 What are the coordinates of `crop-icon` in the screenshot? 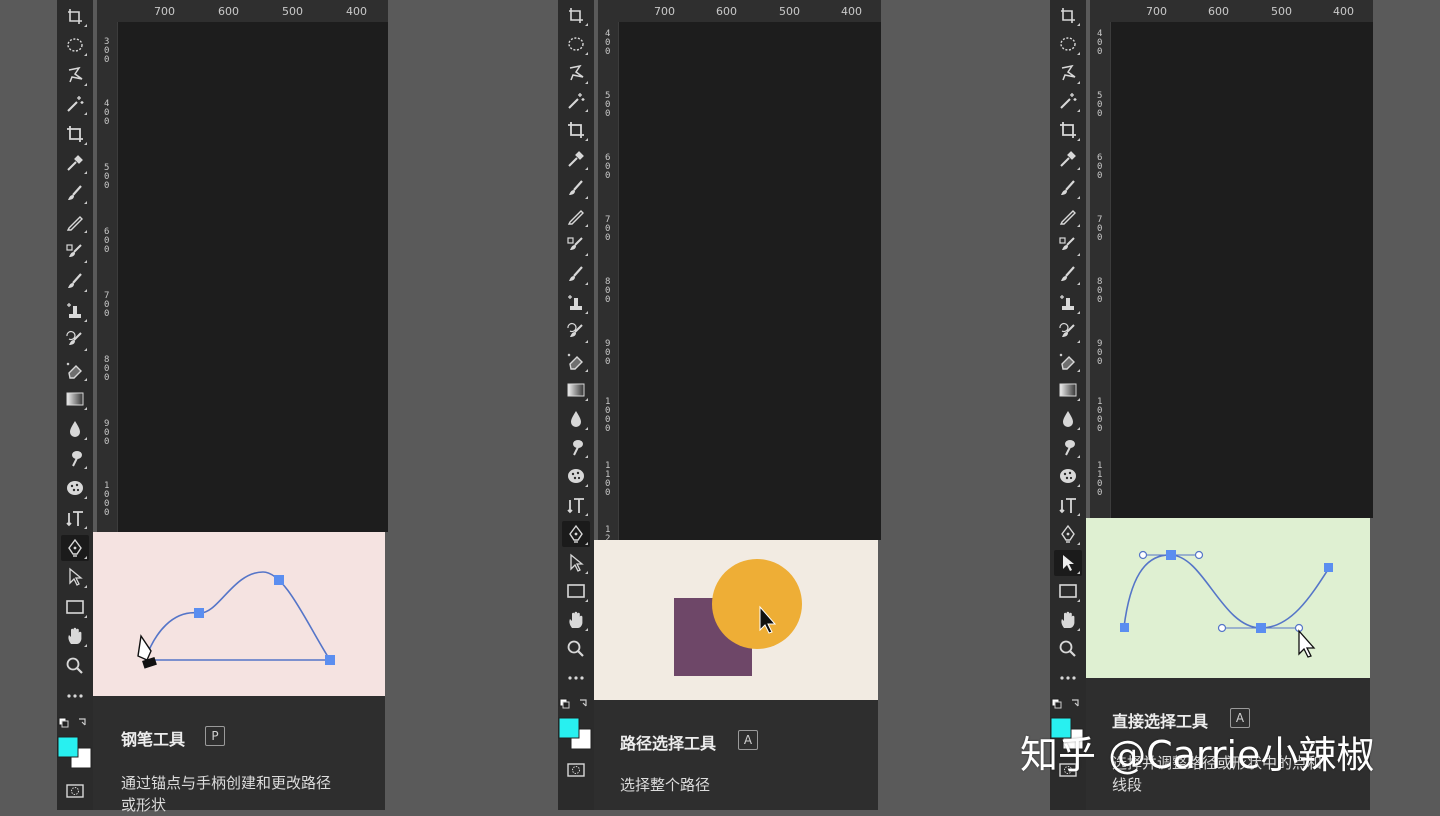 It's located at (576, 130).